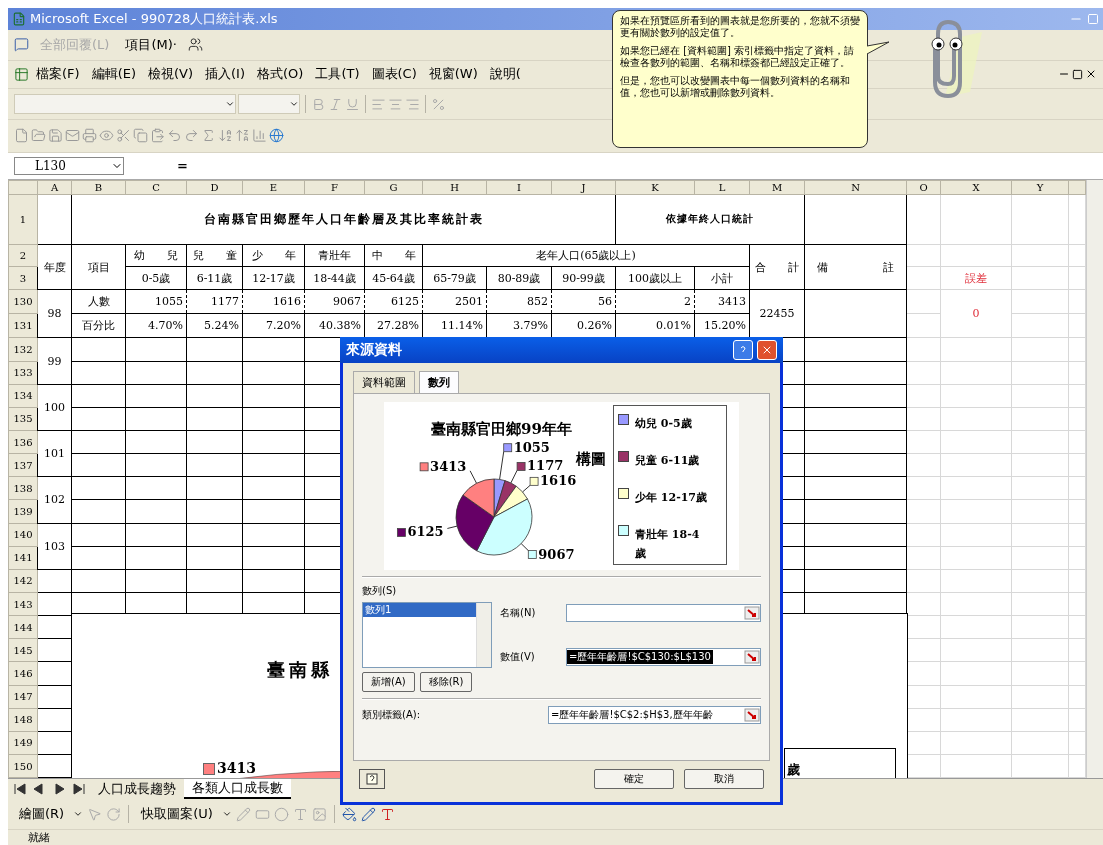  I want to click on sum-icon, so click(208, 136).